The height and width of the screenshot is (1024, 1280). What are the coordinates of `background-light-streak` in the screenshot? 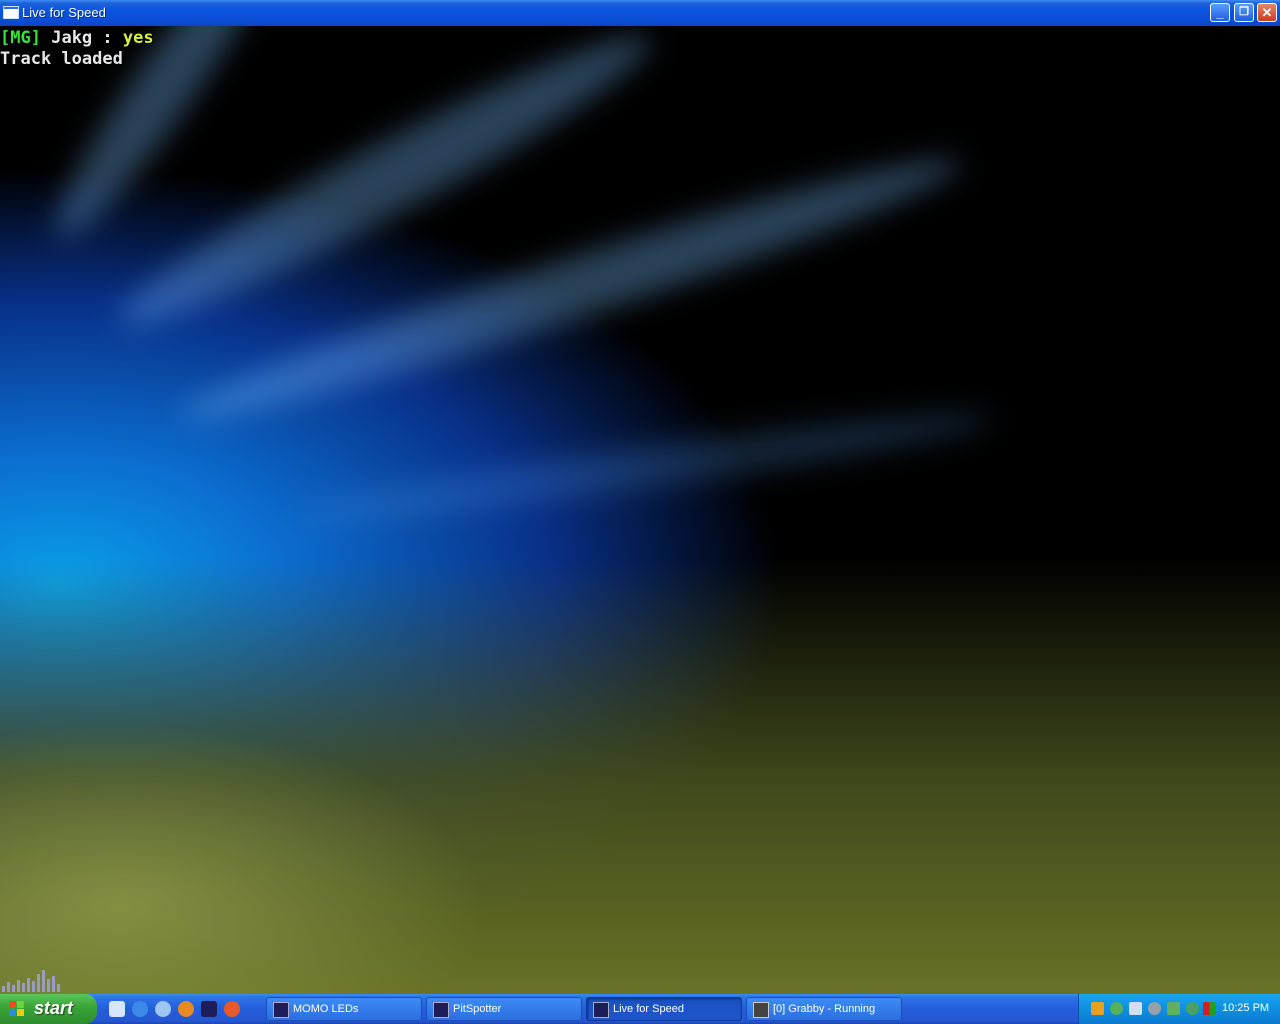 It's located at (646, 467).